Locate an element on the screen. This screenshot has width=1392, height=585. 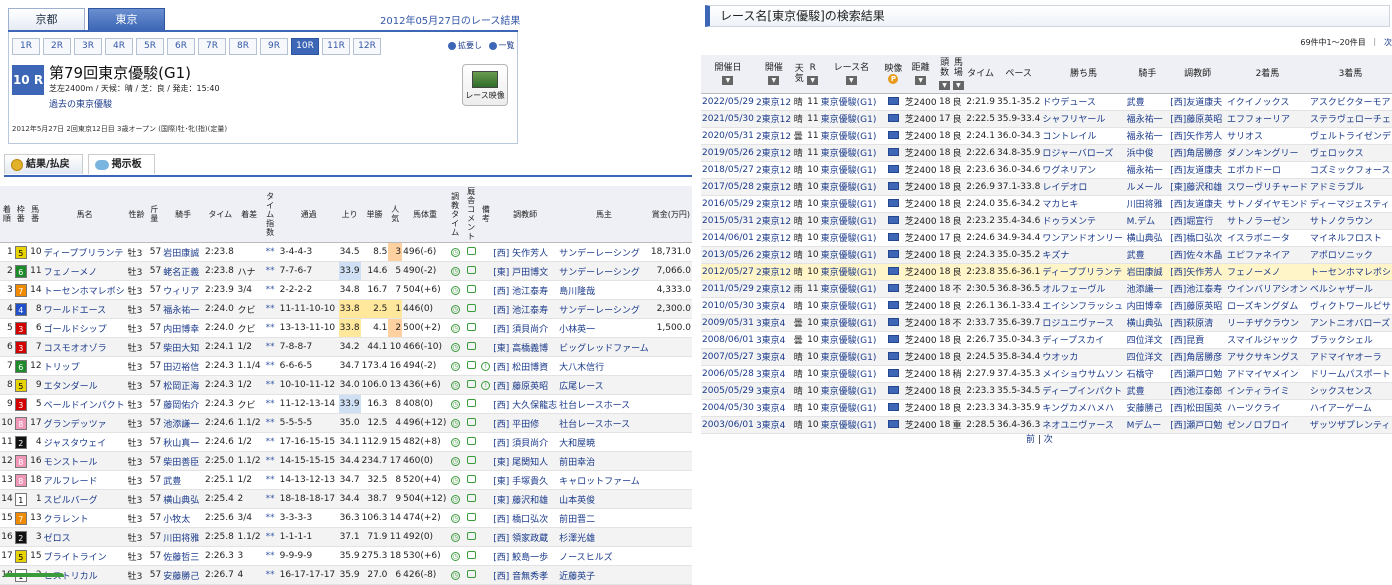
venue-tab-kyoto: 京都 is located at coordinates (46, 19).